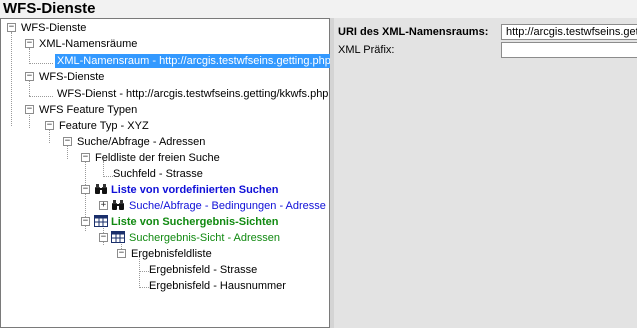  What do you see at coordinates (204, 238) in the screenshot?
I see `tree-node-result-view: Suchergebnis-Sicht - Adressen` at bounding box center [204, 238].